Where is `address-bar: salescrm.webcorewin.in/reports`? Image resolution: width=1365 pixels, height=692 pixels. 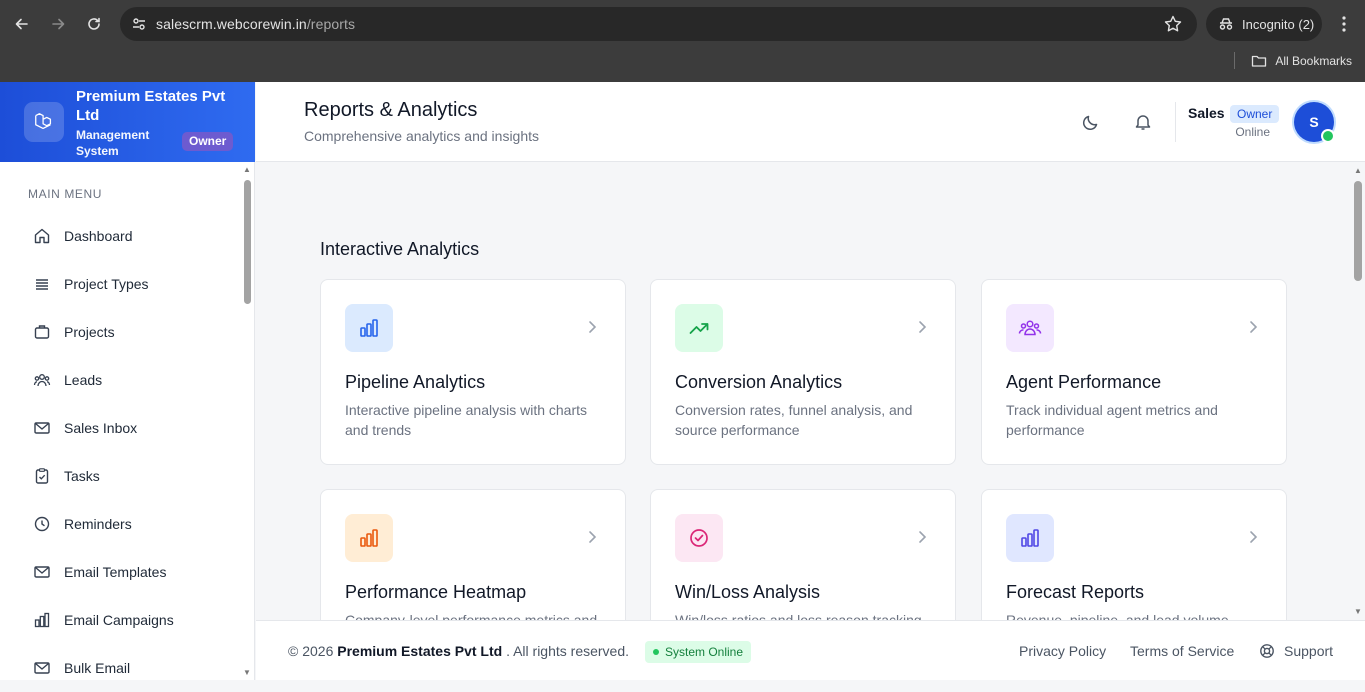
address-bar: salescrm.webcorewin.in/reports is located at coordinates (658, 24).